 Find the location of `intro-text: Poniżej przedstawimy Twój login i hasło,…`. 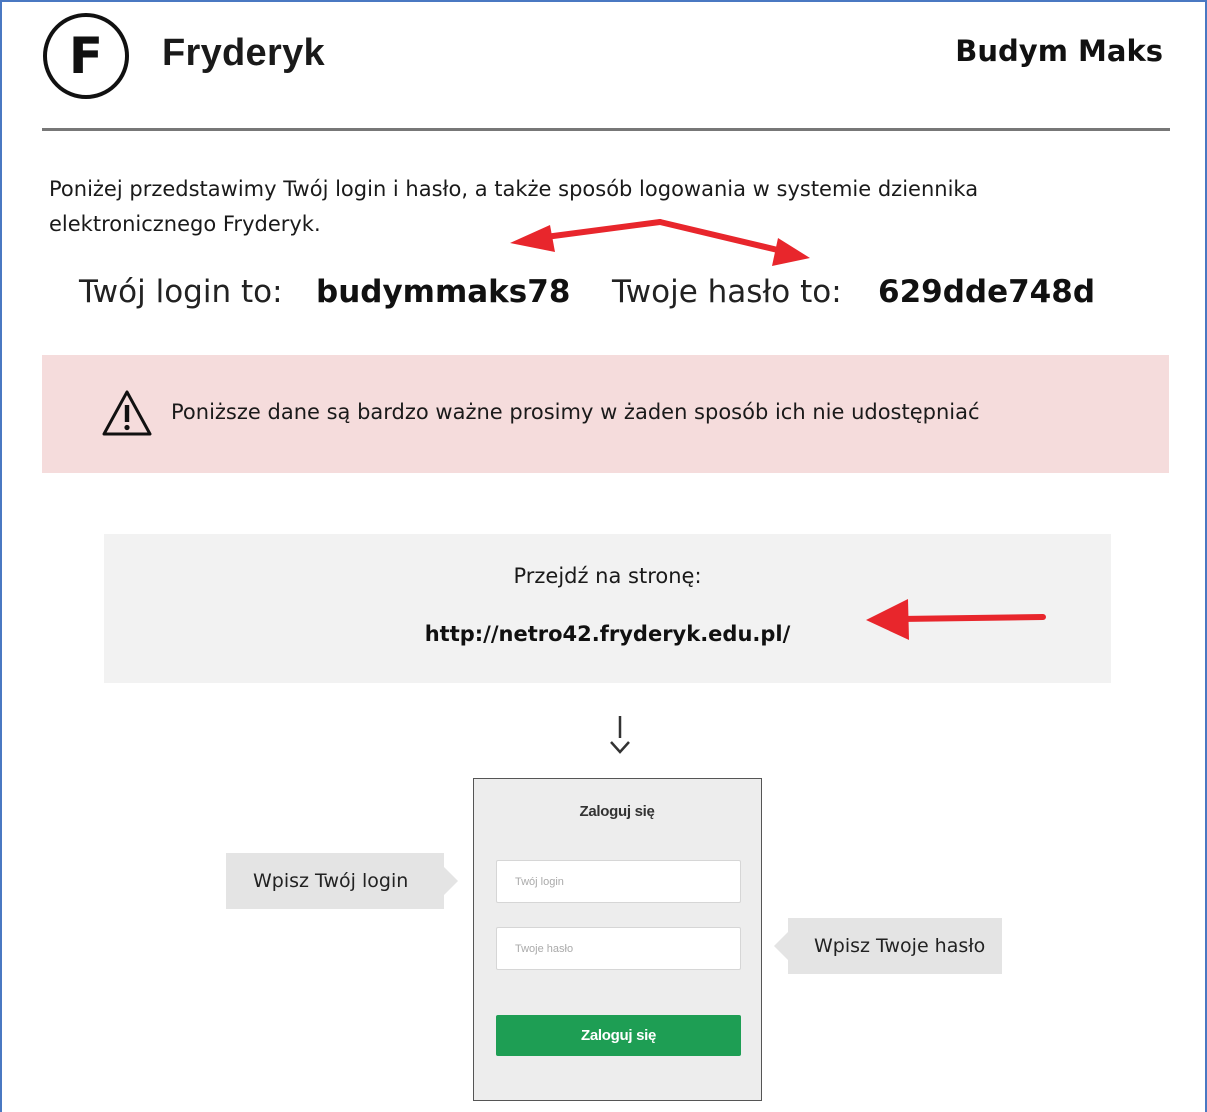

intro-text: Poniżej przedstawimy Twój login i hasło,… is located at coordinates (514, 206).